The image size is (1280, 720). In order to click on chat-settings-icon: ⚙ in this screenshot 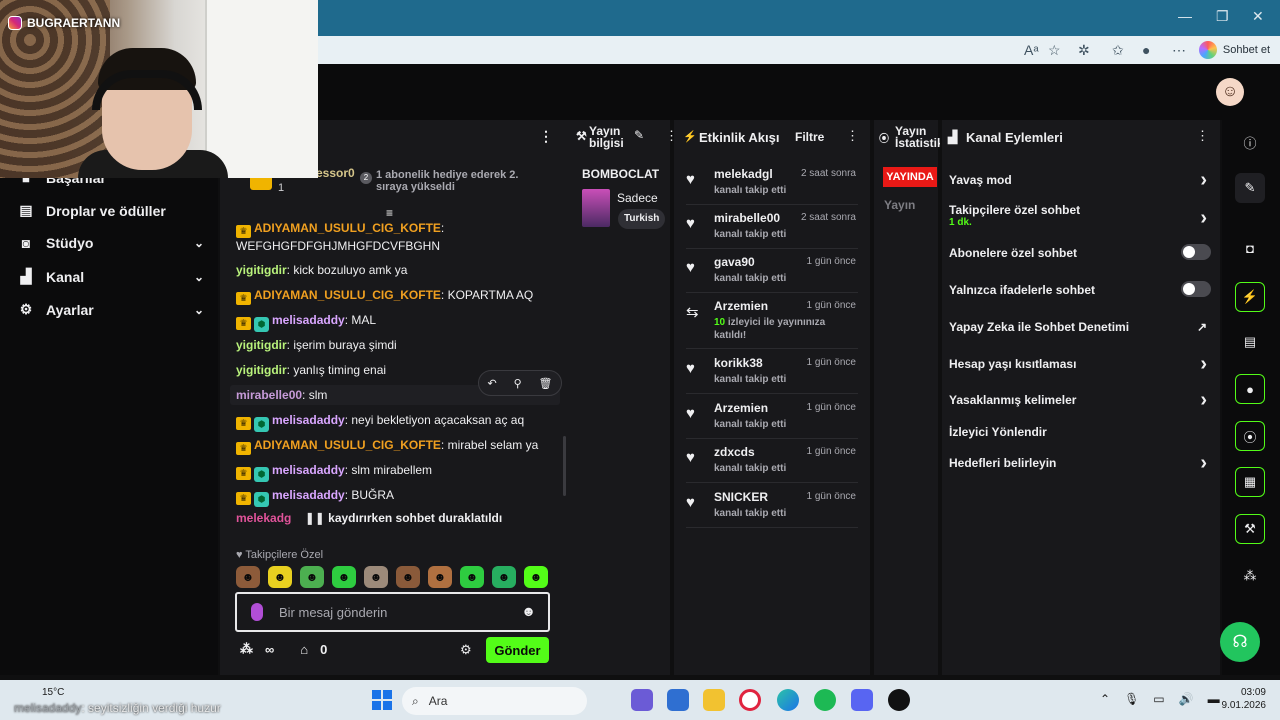, I will do `click(466, 650)`.